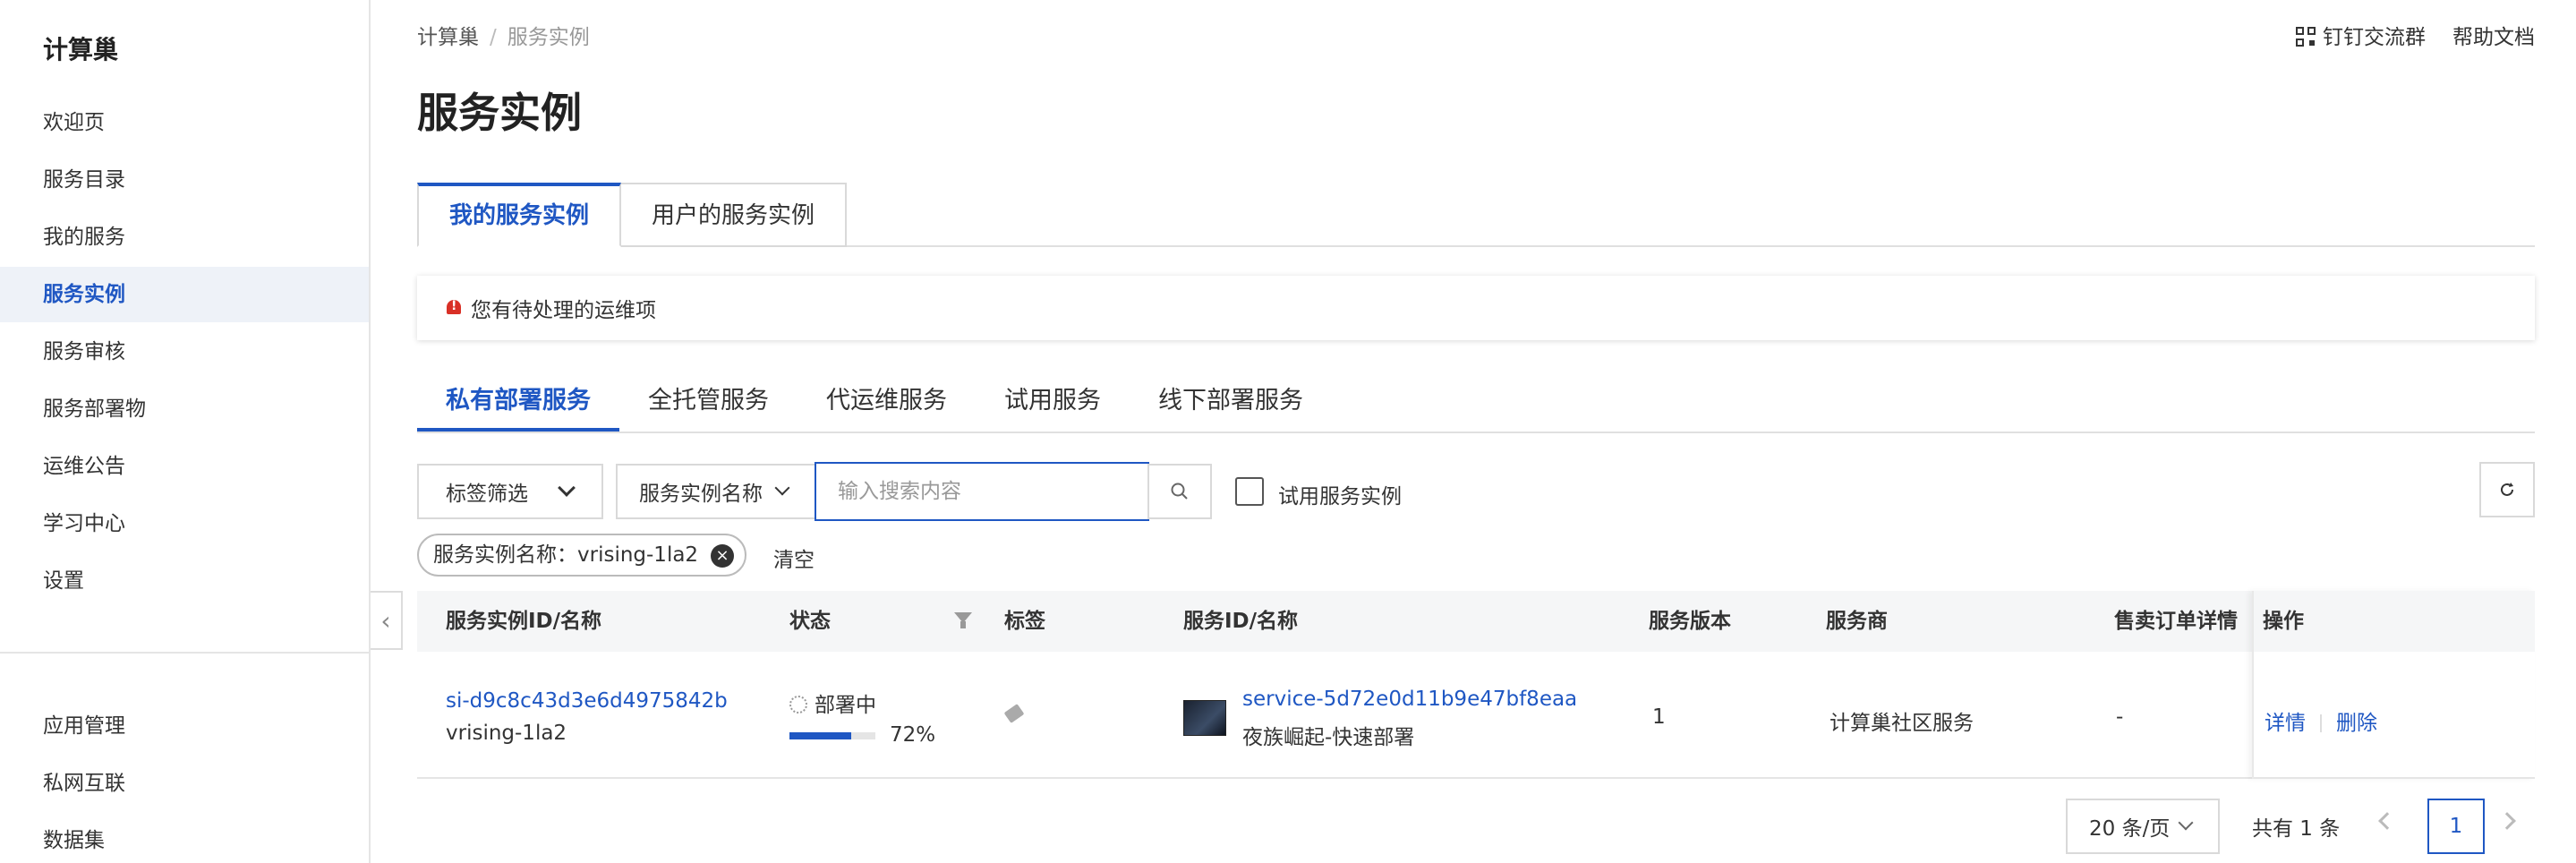  What do you see at coordinates (1476, 308) in the screenshot?
I see `pending-ops-notice: 您有待处理的运维项` at bounding box center [1476, 308].